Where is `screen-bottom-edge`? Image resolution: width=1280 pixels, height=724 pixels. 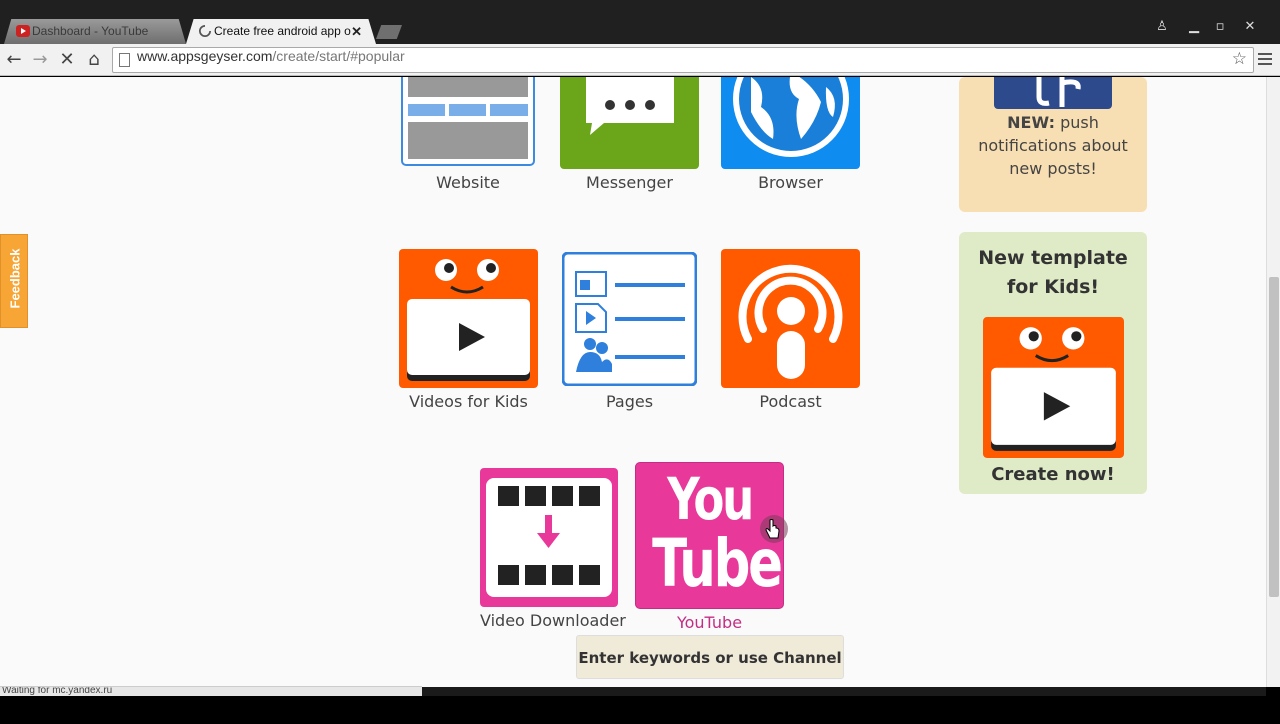
screen-bottom-edge is located at coordinates (640, 708).